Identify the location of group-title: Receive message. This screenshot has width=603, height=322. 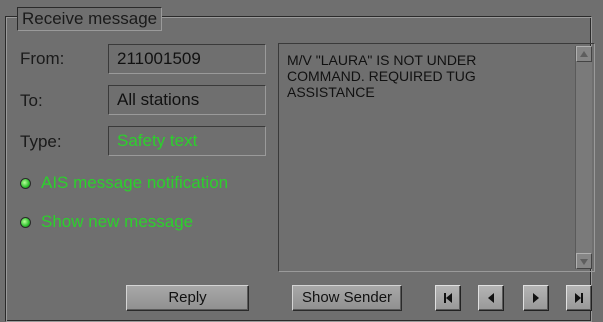
(90, 19).